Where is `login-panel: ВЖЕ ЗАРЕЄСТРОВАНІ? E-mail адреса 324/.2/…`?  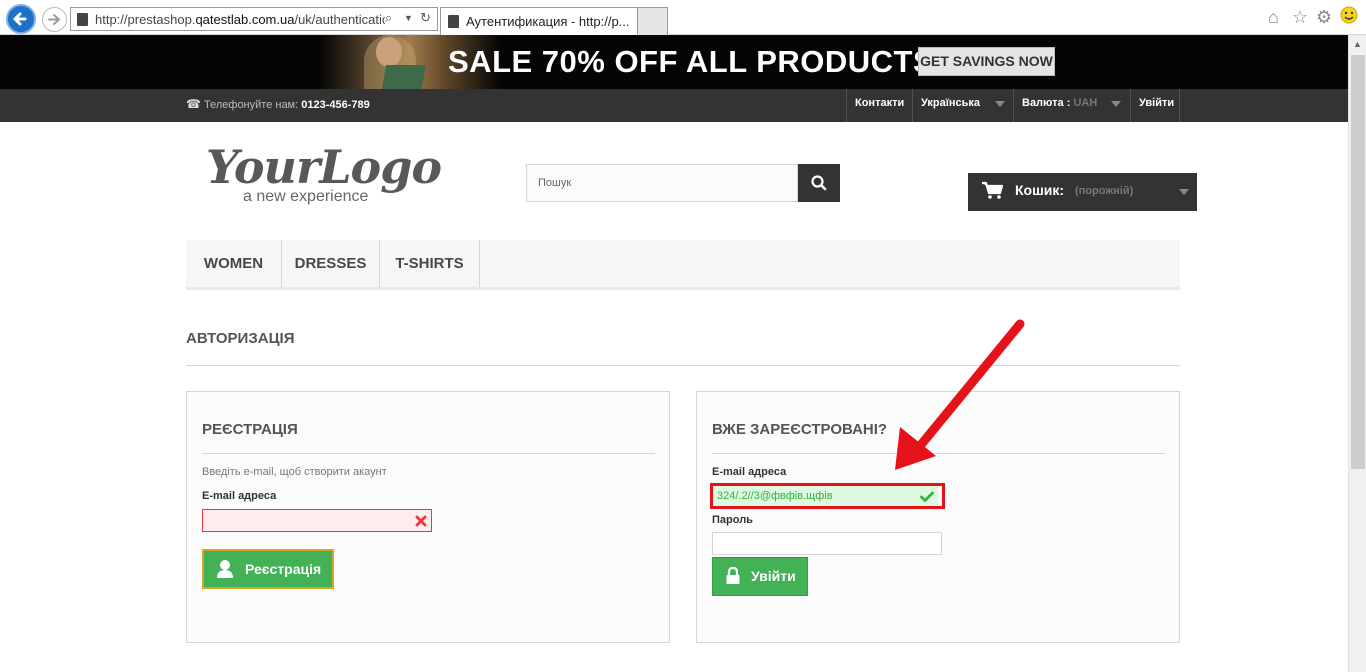 login-panel: ВЖЕ ЗАРЕЄСТРОВАНІ? E-mail адреса 324/.2/… is located at coordinates (938, 517).